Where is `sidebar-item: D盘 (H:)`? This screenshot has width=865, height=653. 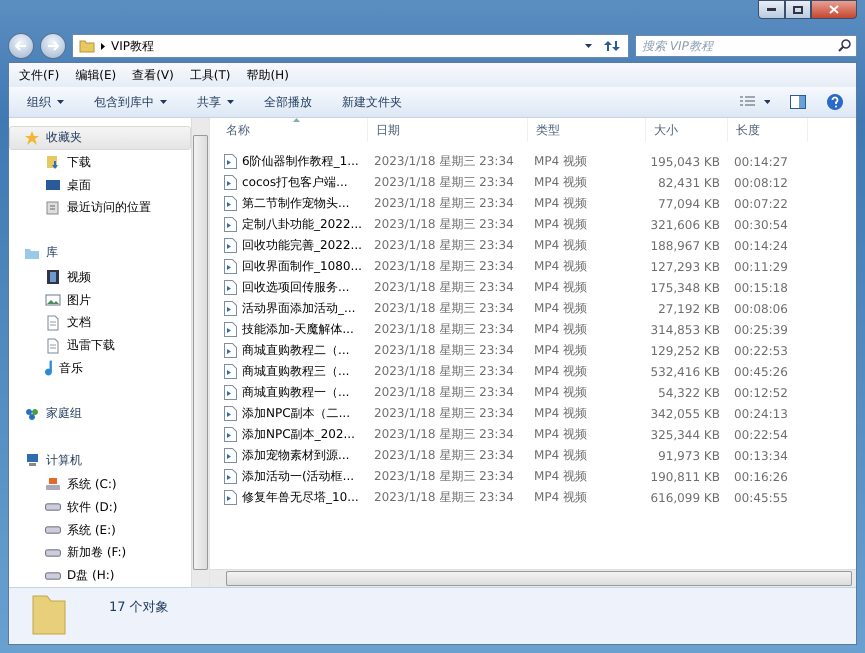
sidebar-item: D盘 (H:) is located at coordinates (100, 576).